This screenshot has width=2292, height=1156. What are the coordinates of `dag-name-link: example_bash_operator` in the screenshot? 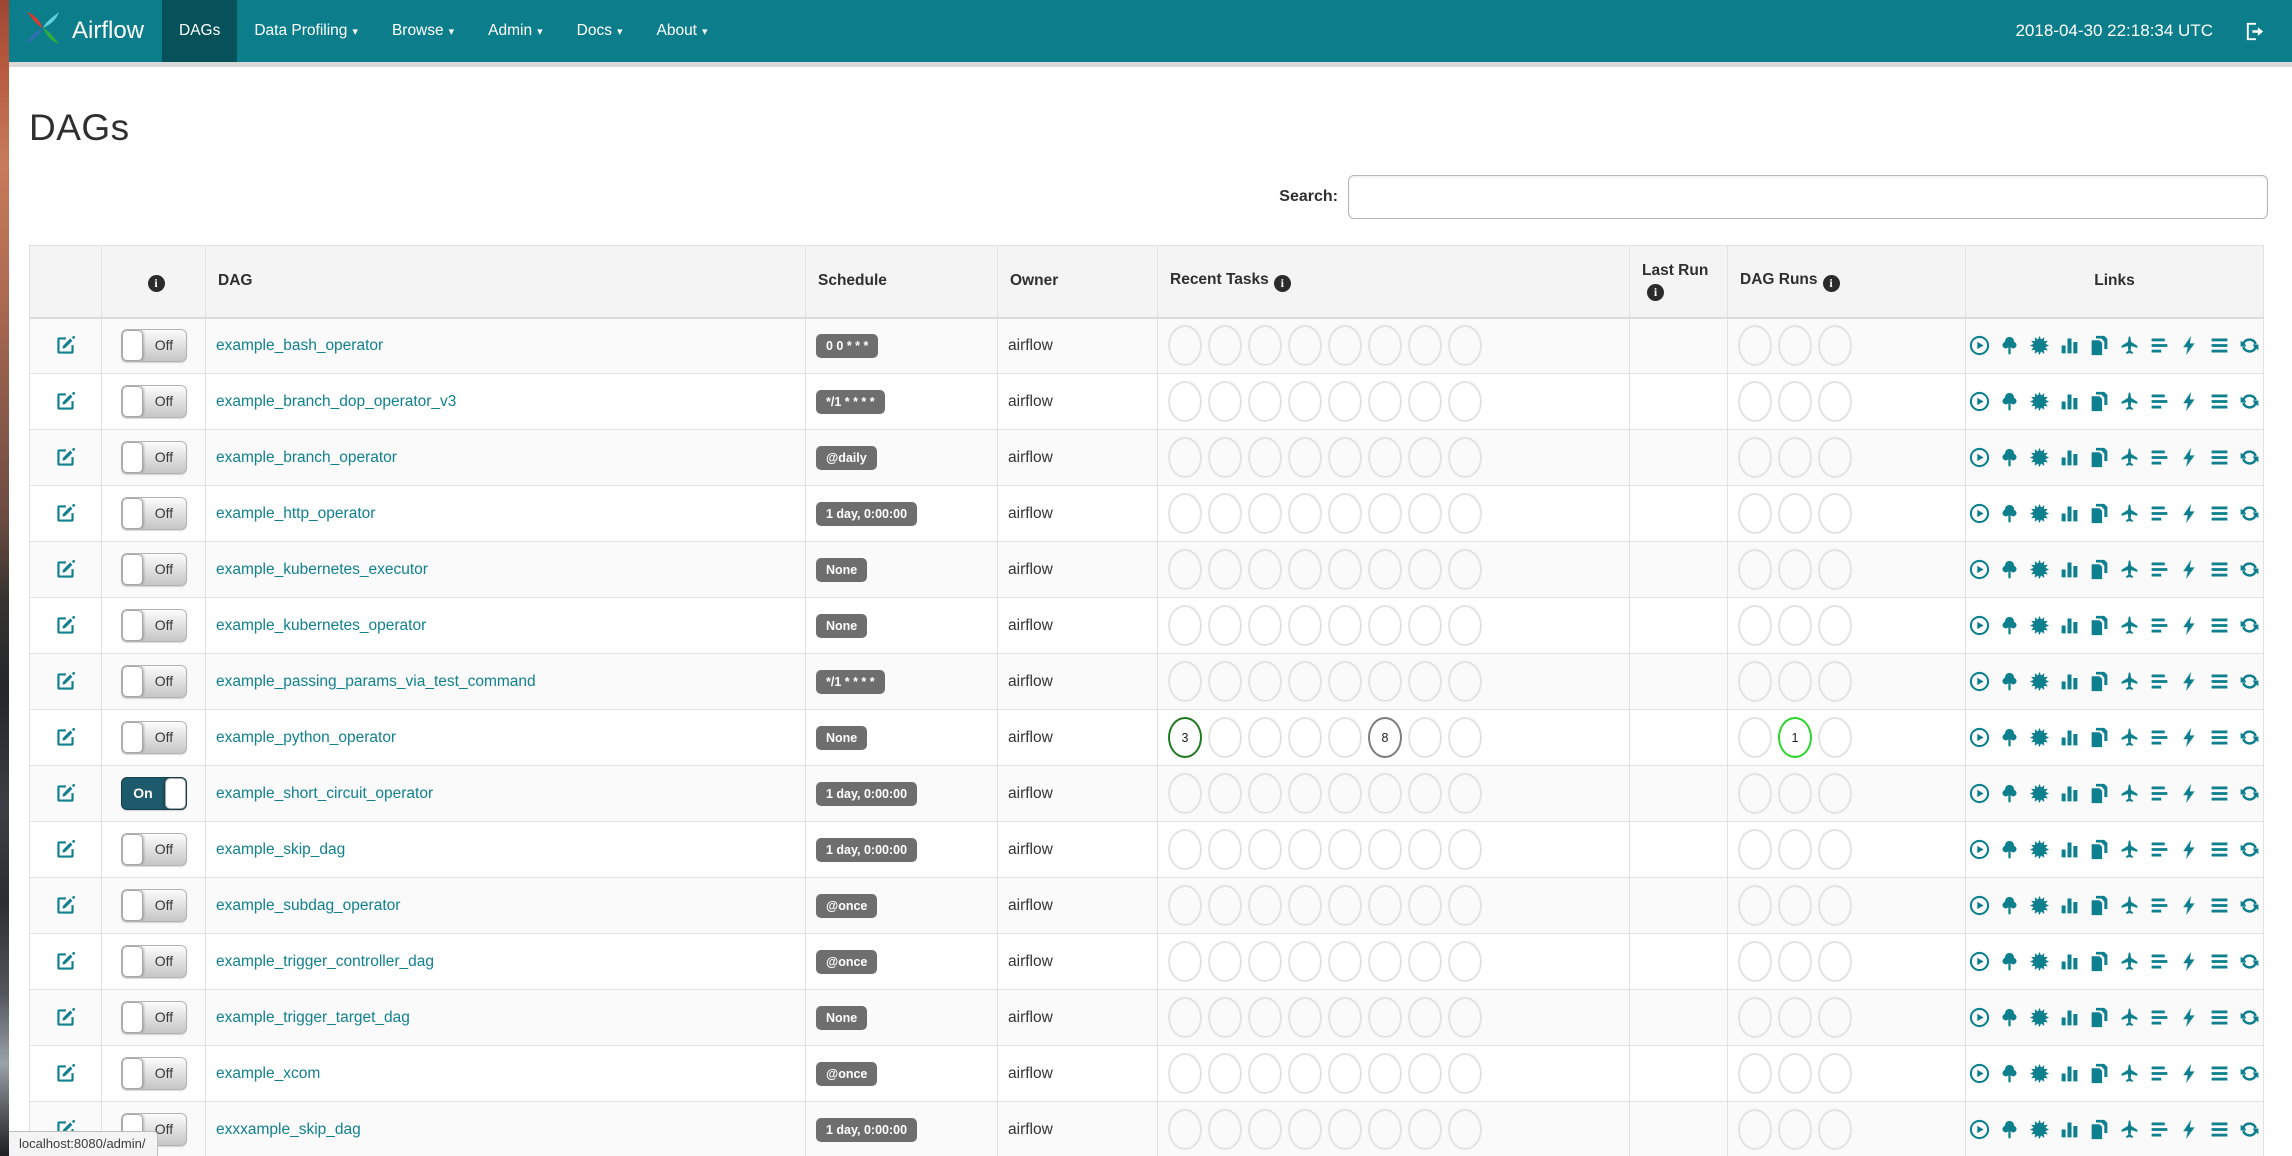 It's located at (299, 345).